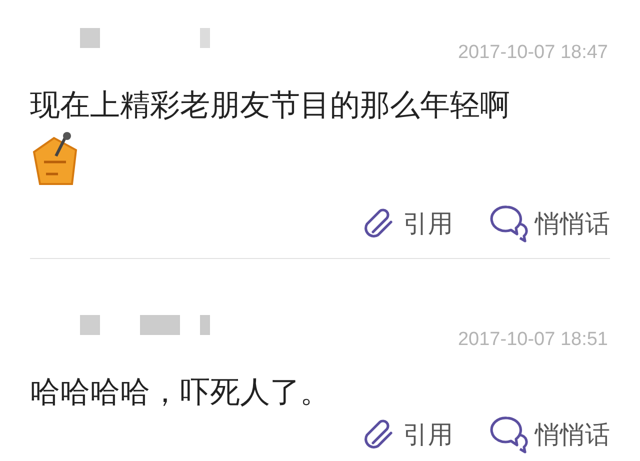  I want to click on comment-text: 哈哈哈哈，吓死人了。, so click(180, 393).